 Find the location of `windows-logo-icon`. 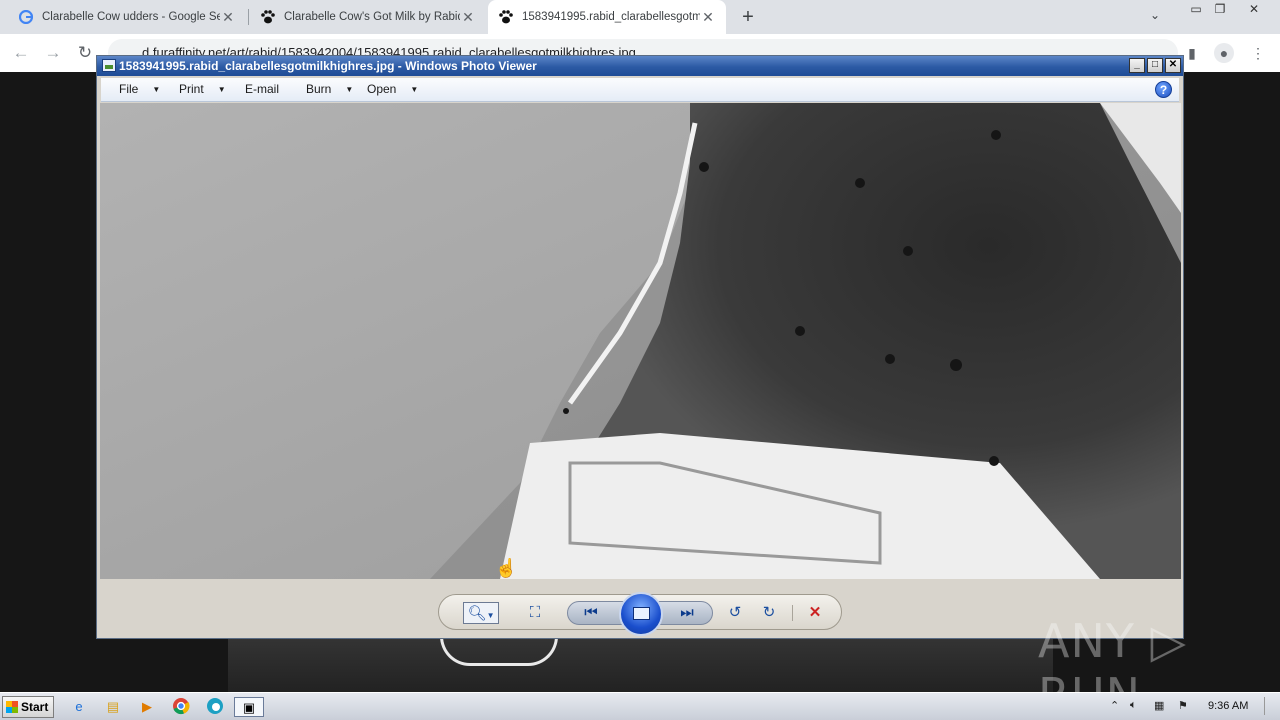

windows-logo-icon is located at coordinates (12, 707).